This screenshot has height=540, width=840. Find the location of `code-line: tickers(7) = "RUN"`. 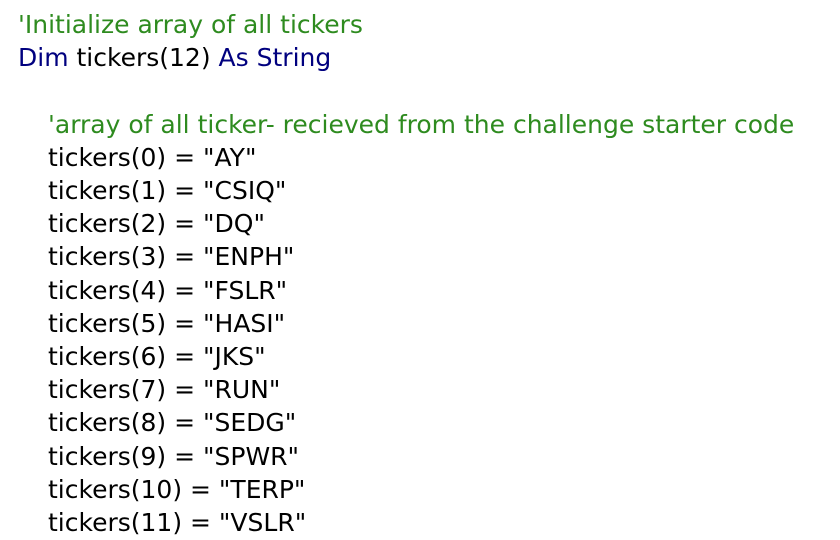

code-line: tickers(7) = "RUN" is located at coordinates (164, 390).